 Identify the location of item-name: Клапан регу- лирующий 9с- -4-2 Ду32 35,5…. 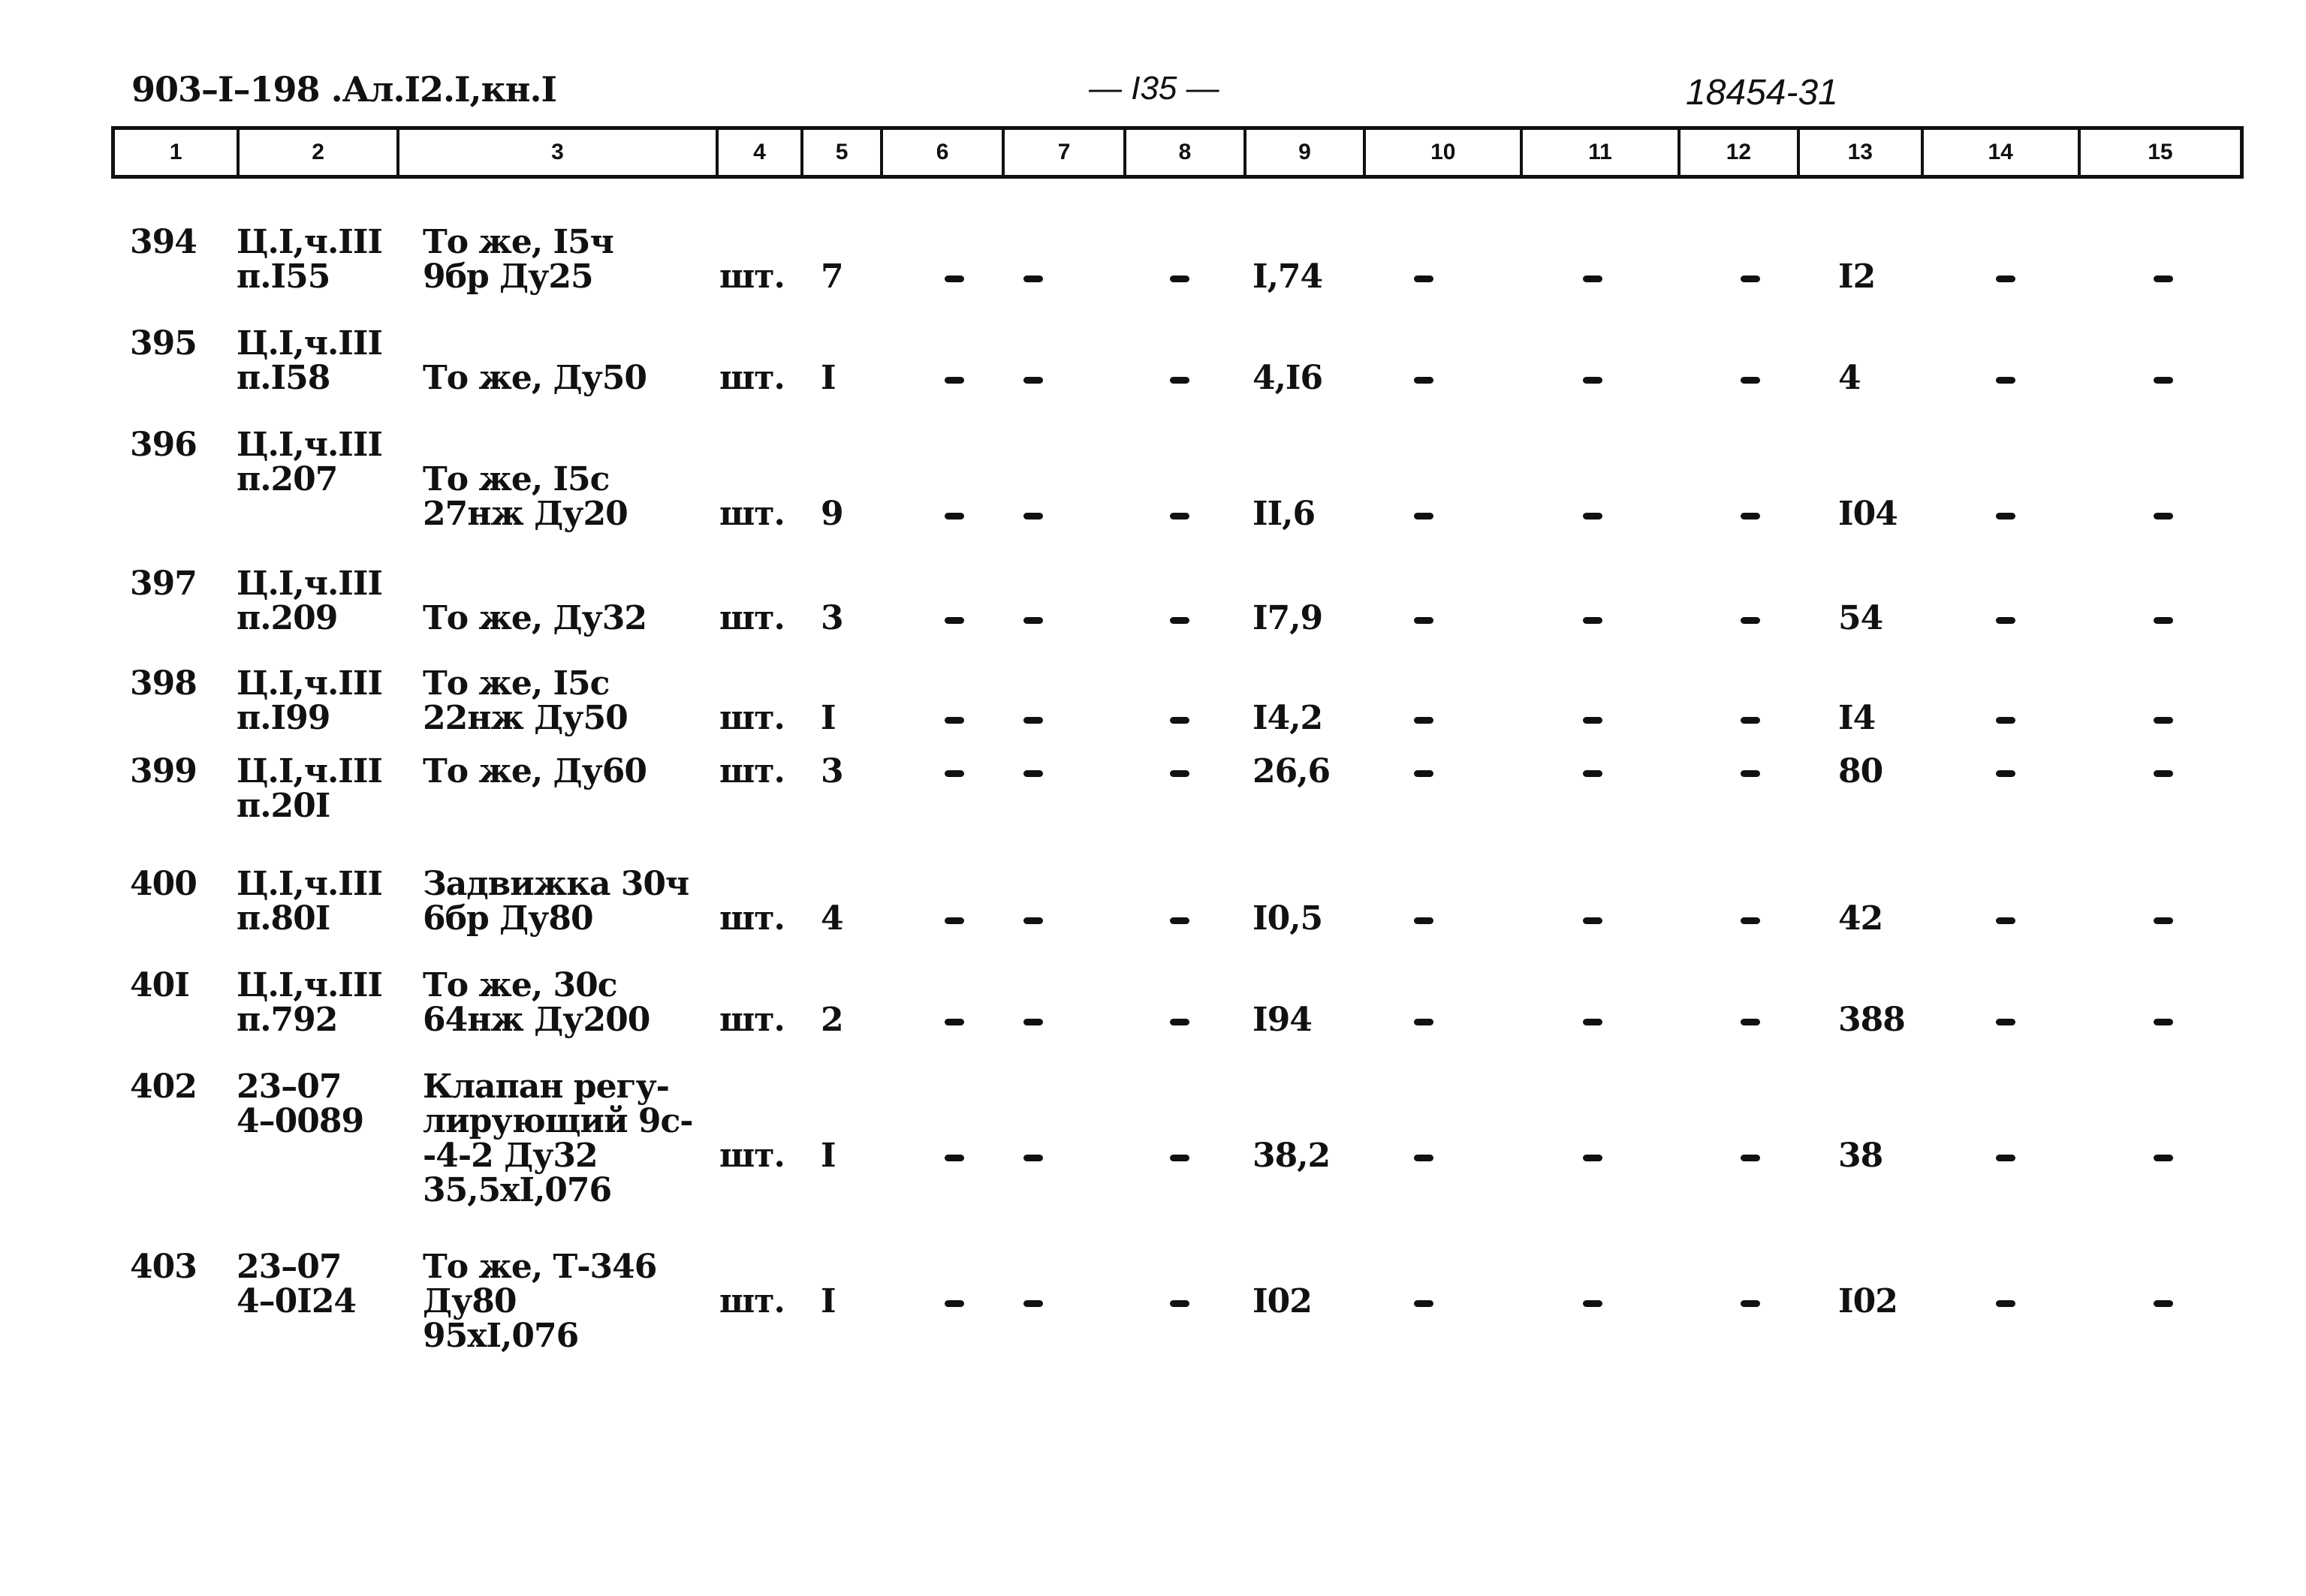
(558, 1138).